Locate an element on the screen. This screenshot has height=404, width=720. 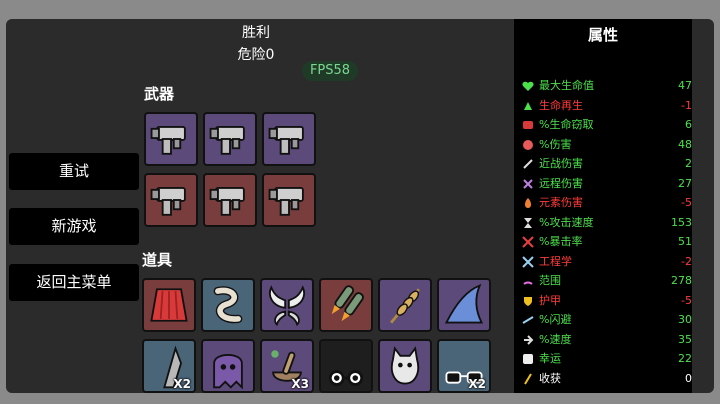
heart-icon is located at coordinates (528, 86).